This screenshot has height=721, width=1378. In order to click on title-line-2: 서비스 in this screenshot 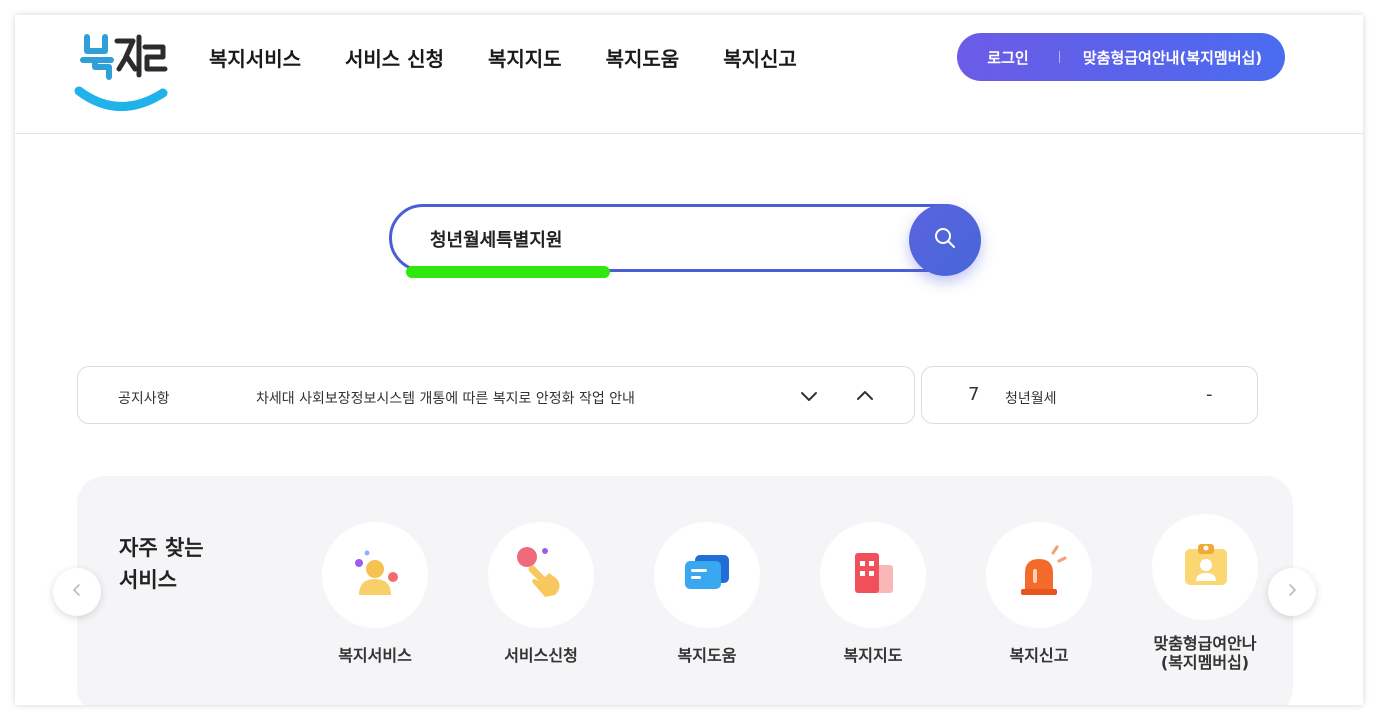, I will do `click(148, 580)`.